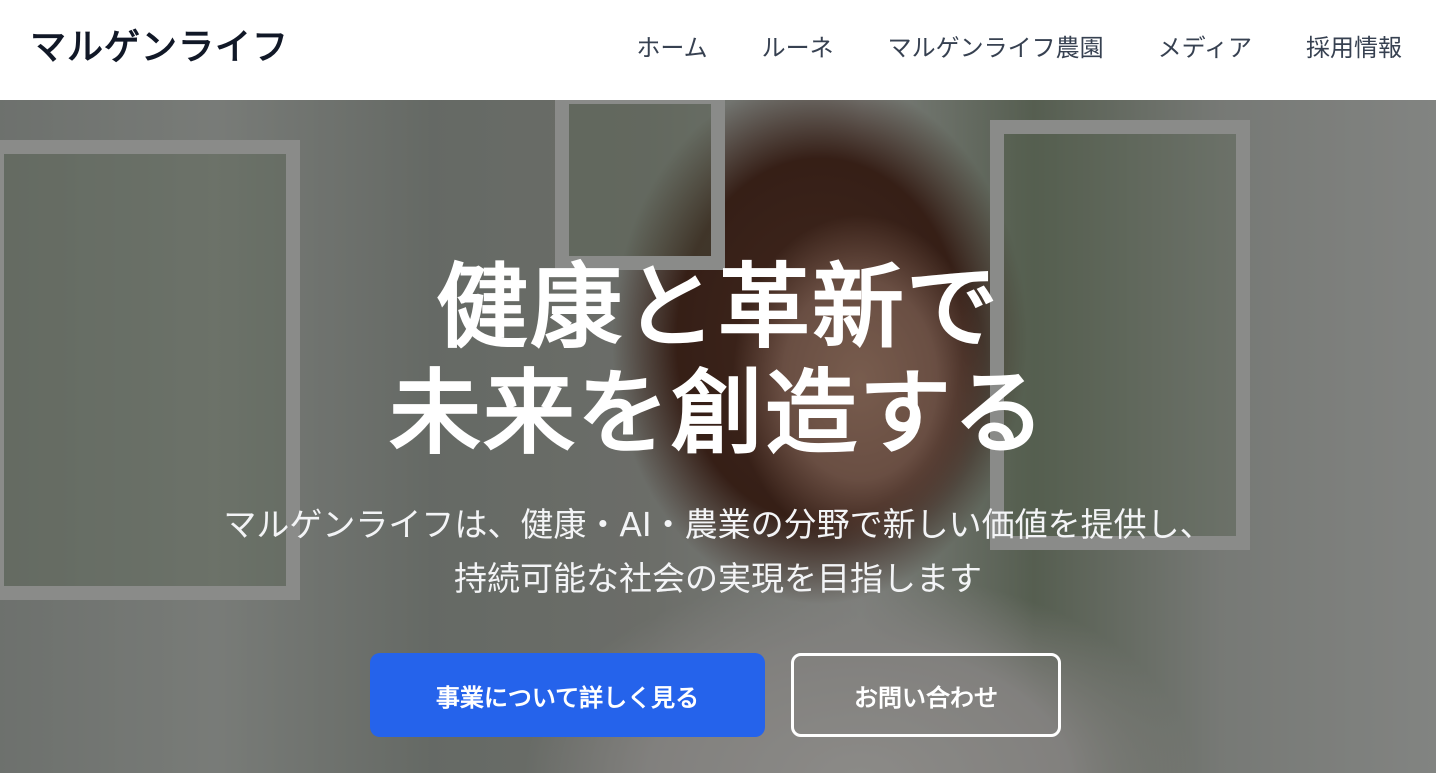  What do you see at coordinates (717, 413) in the screenshot?
I see `hero-title-line: 未来を創造する` at bounding box center [717, 413].